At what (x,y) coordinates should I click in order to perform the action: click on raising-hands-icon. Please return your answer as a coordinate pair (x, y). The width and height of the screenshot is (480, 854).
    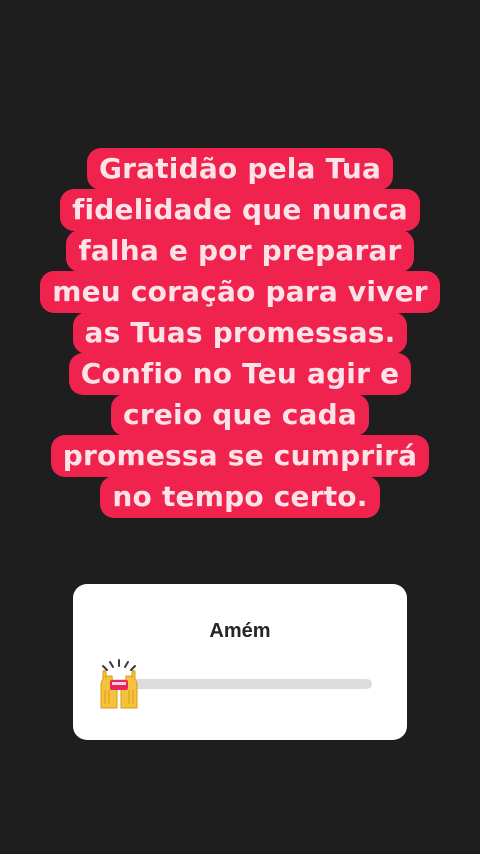
    Looking at the image, I should click on (119, 684).